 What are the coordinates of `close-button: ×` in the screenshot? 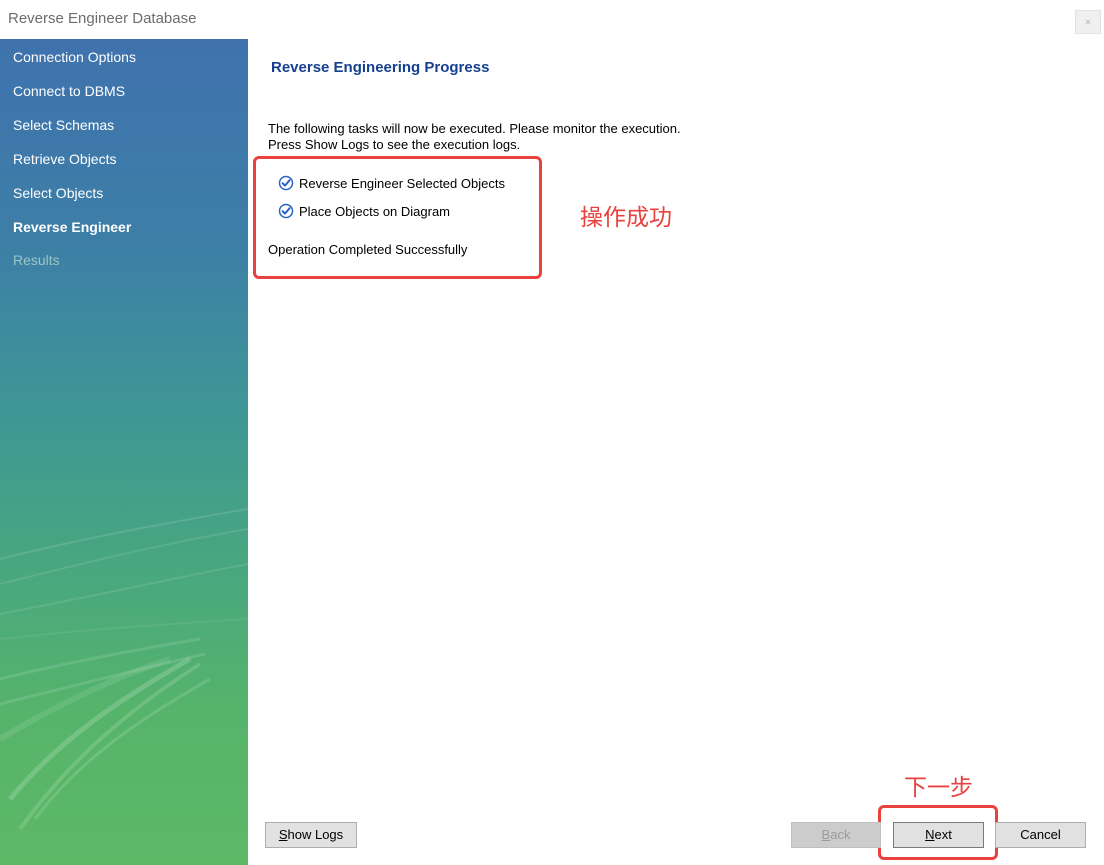 It's located at (1088, 22).